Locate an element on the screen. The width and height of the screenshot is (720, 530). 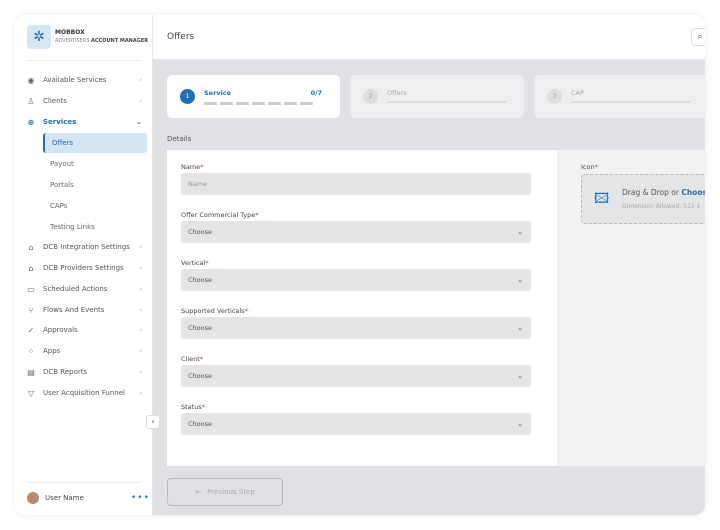
sidebar-item-label: Approvals is located at coordinates (60, 330).